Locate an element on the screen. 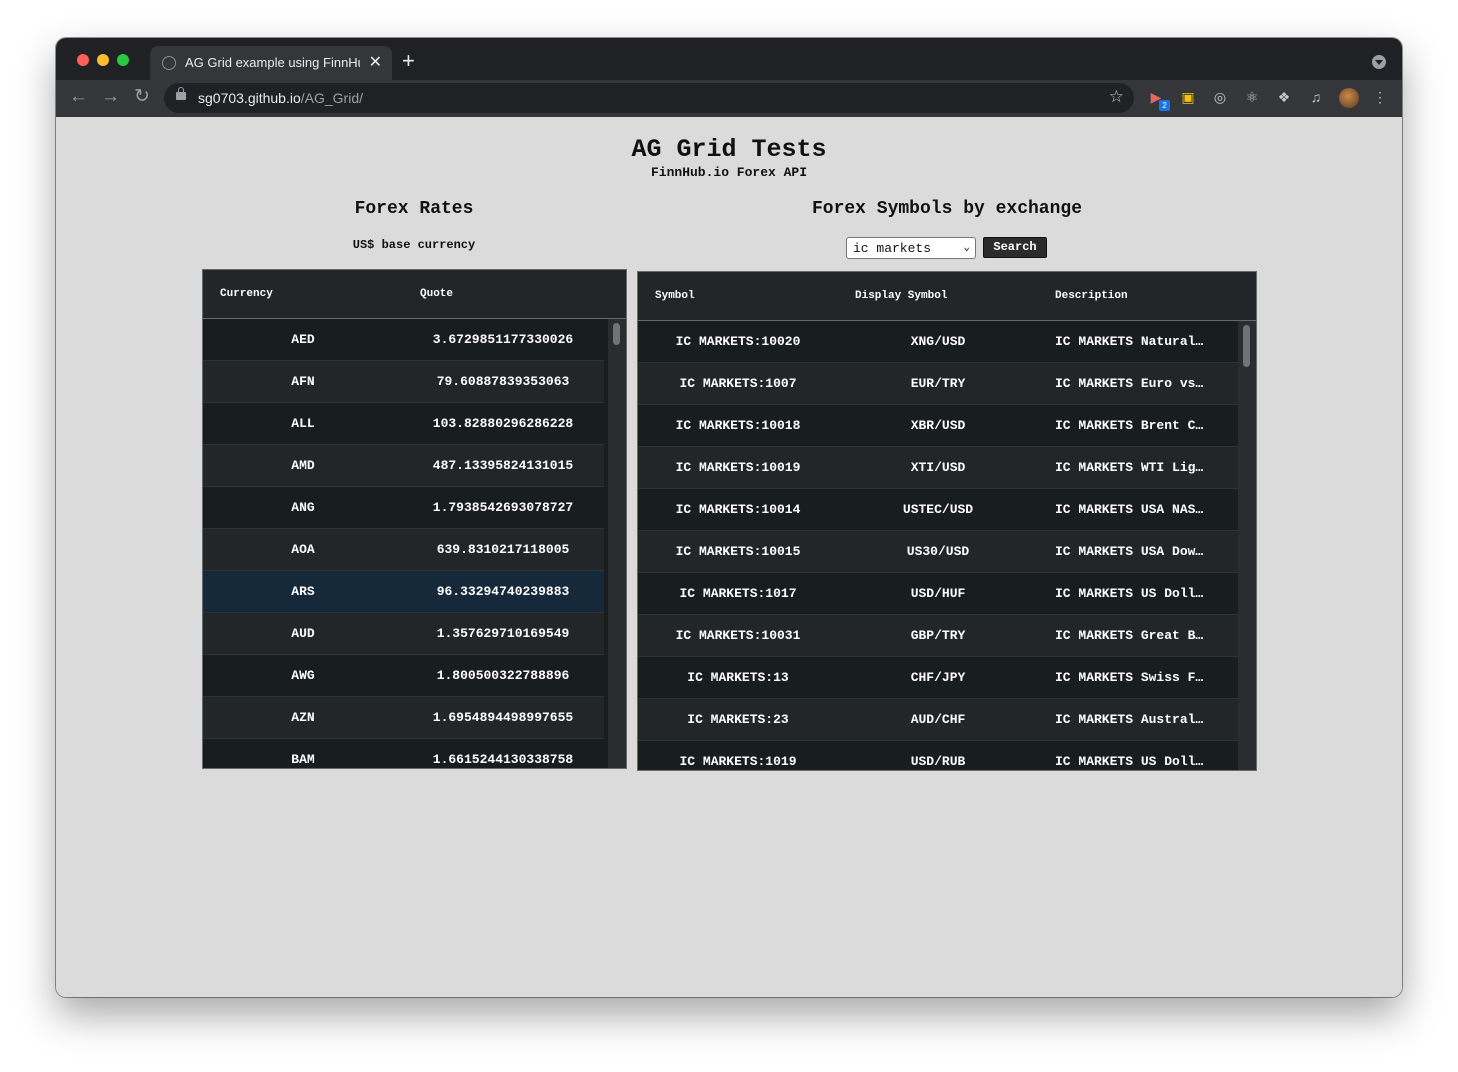  puzzle-icon: ❖ is located at coordinates (1284, 97).